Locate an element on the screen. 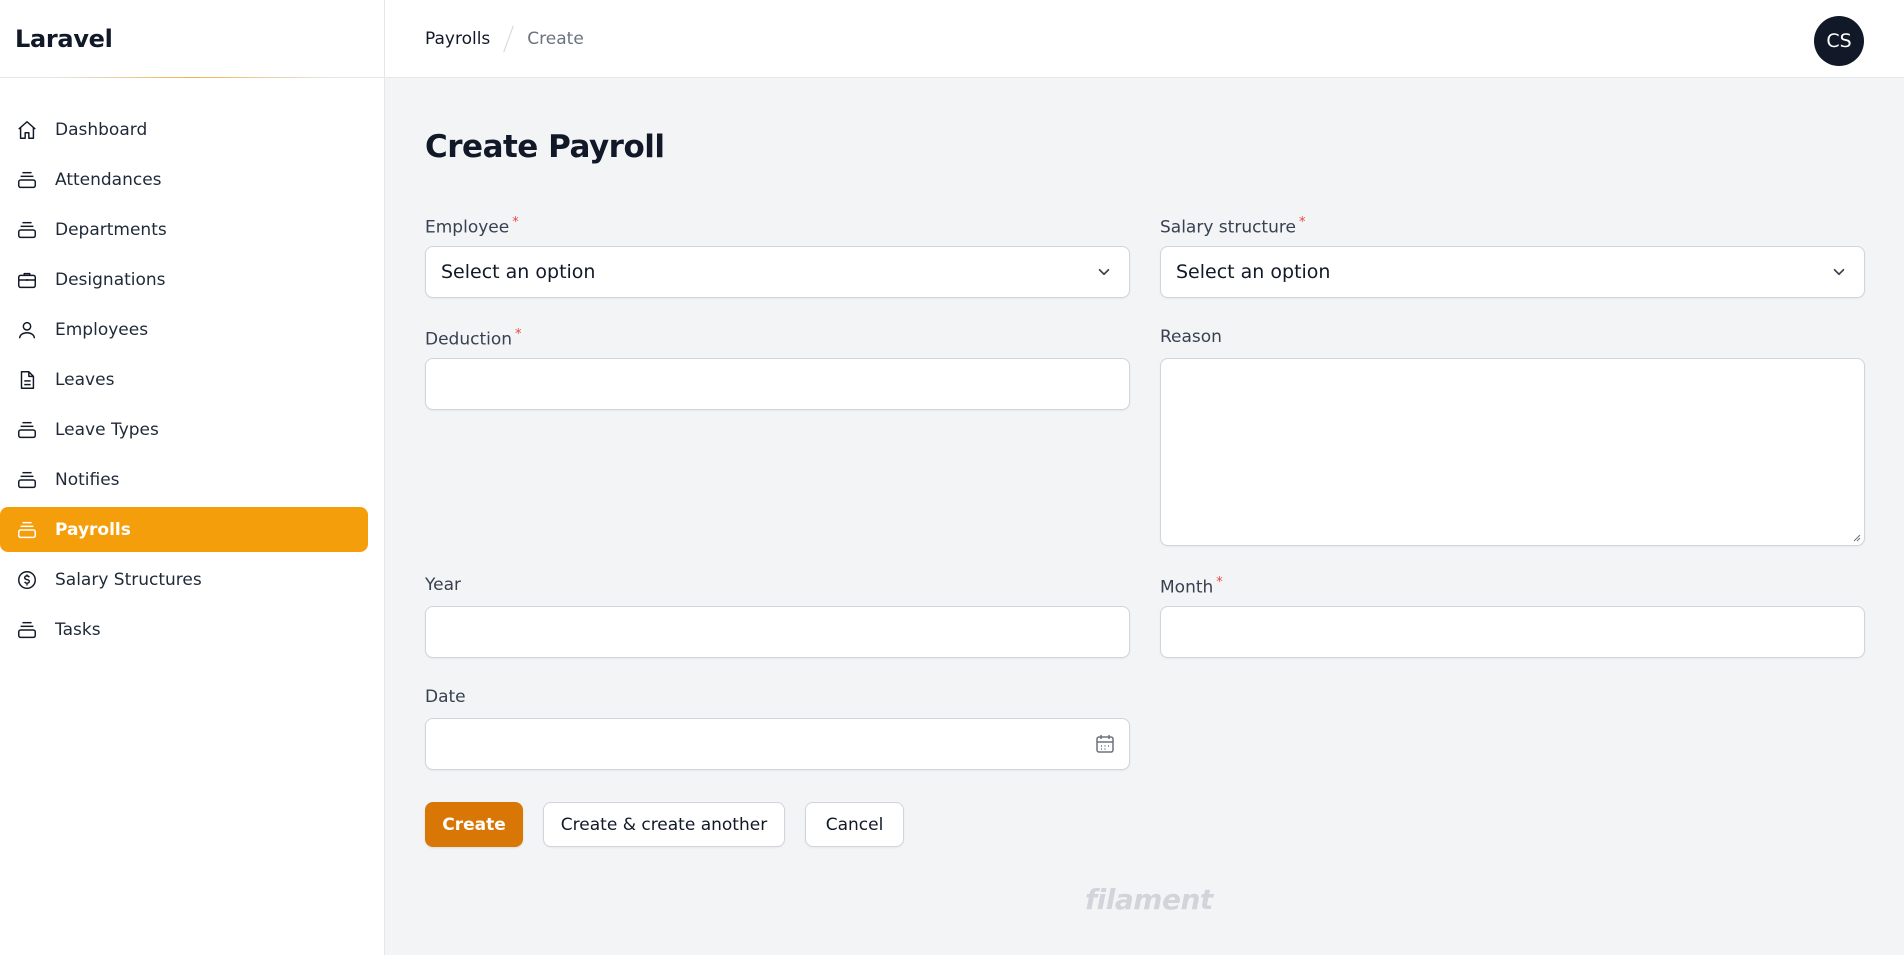 The height and width of the screenshot is (955, 1904). employee-select: Select an option is located at coordinates (777, 272).